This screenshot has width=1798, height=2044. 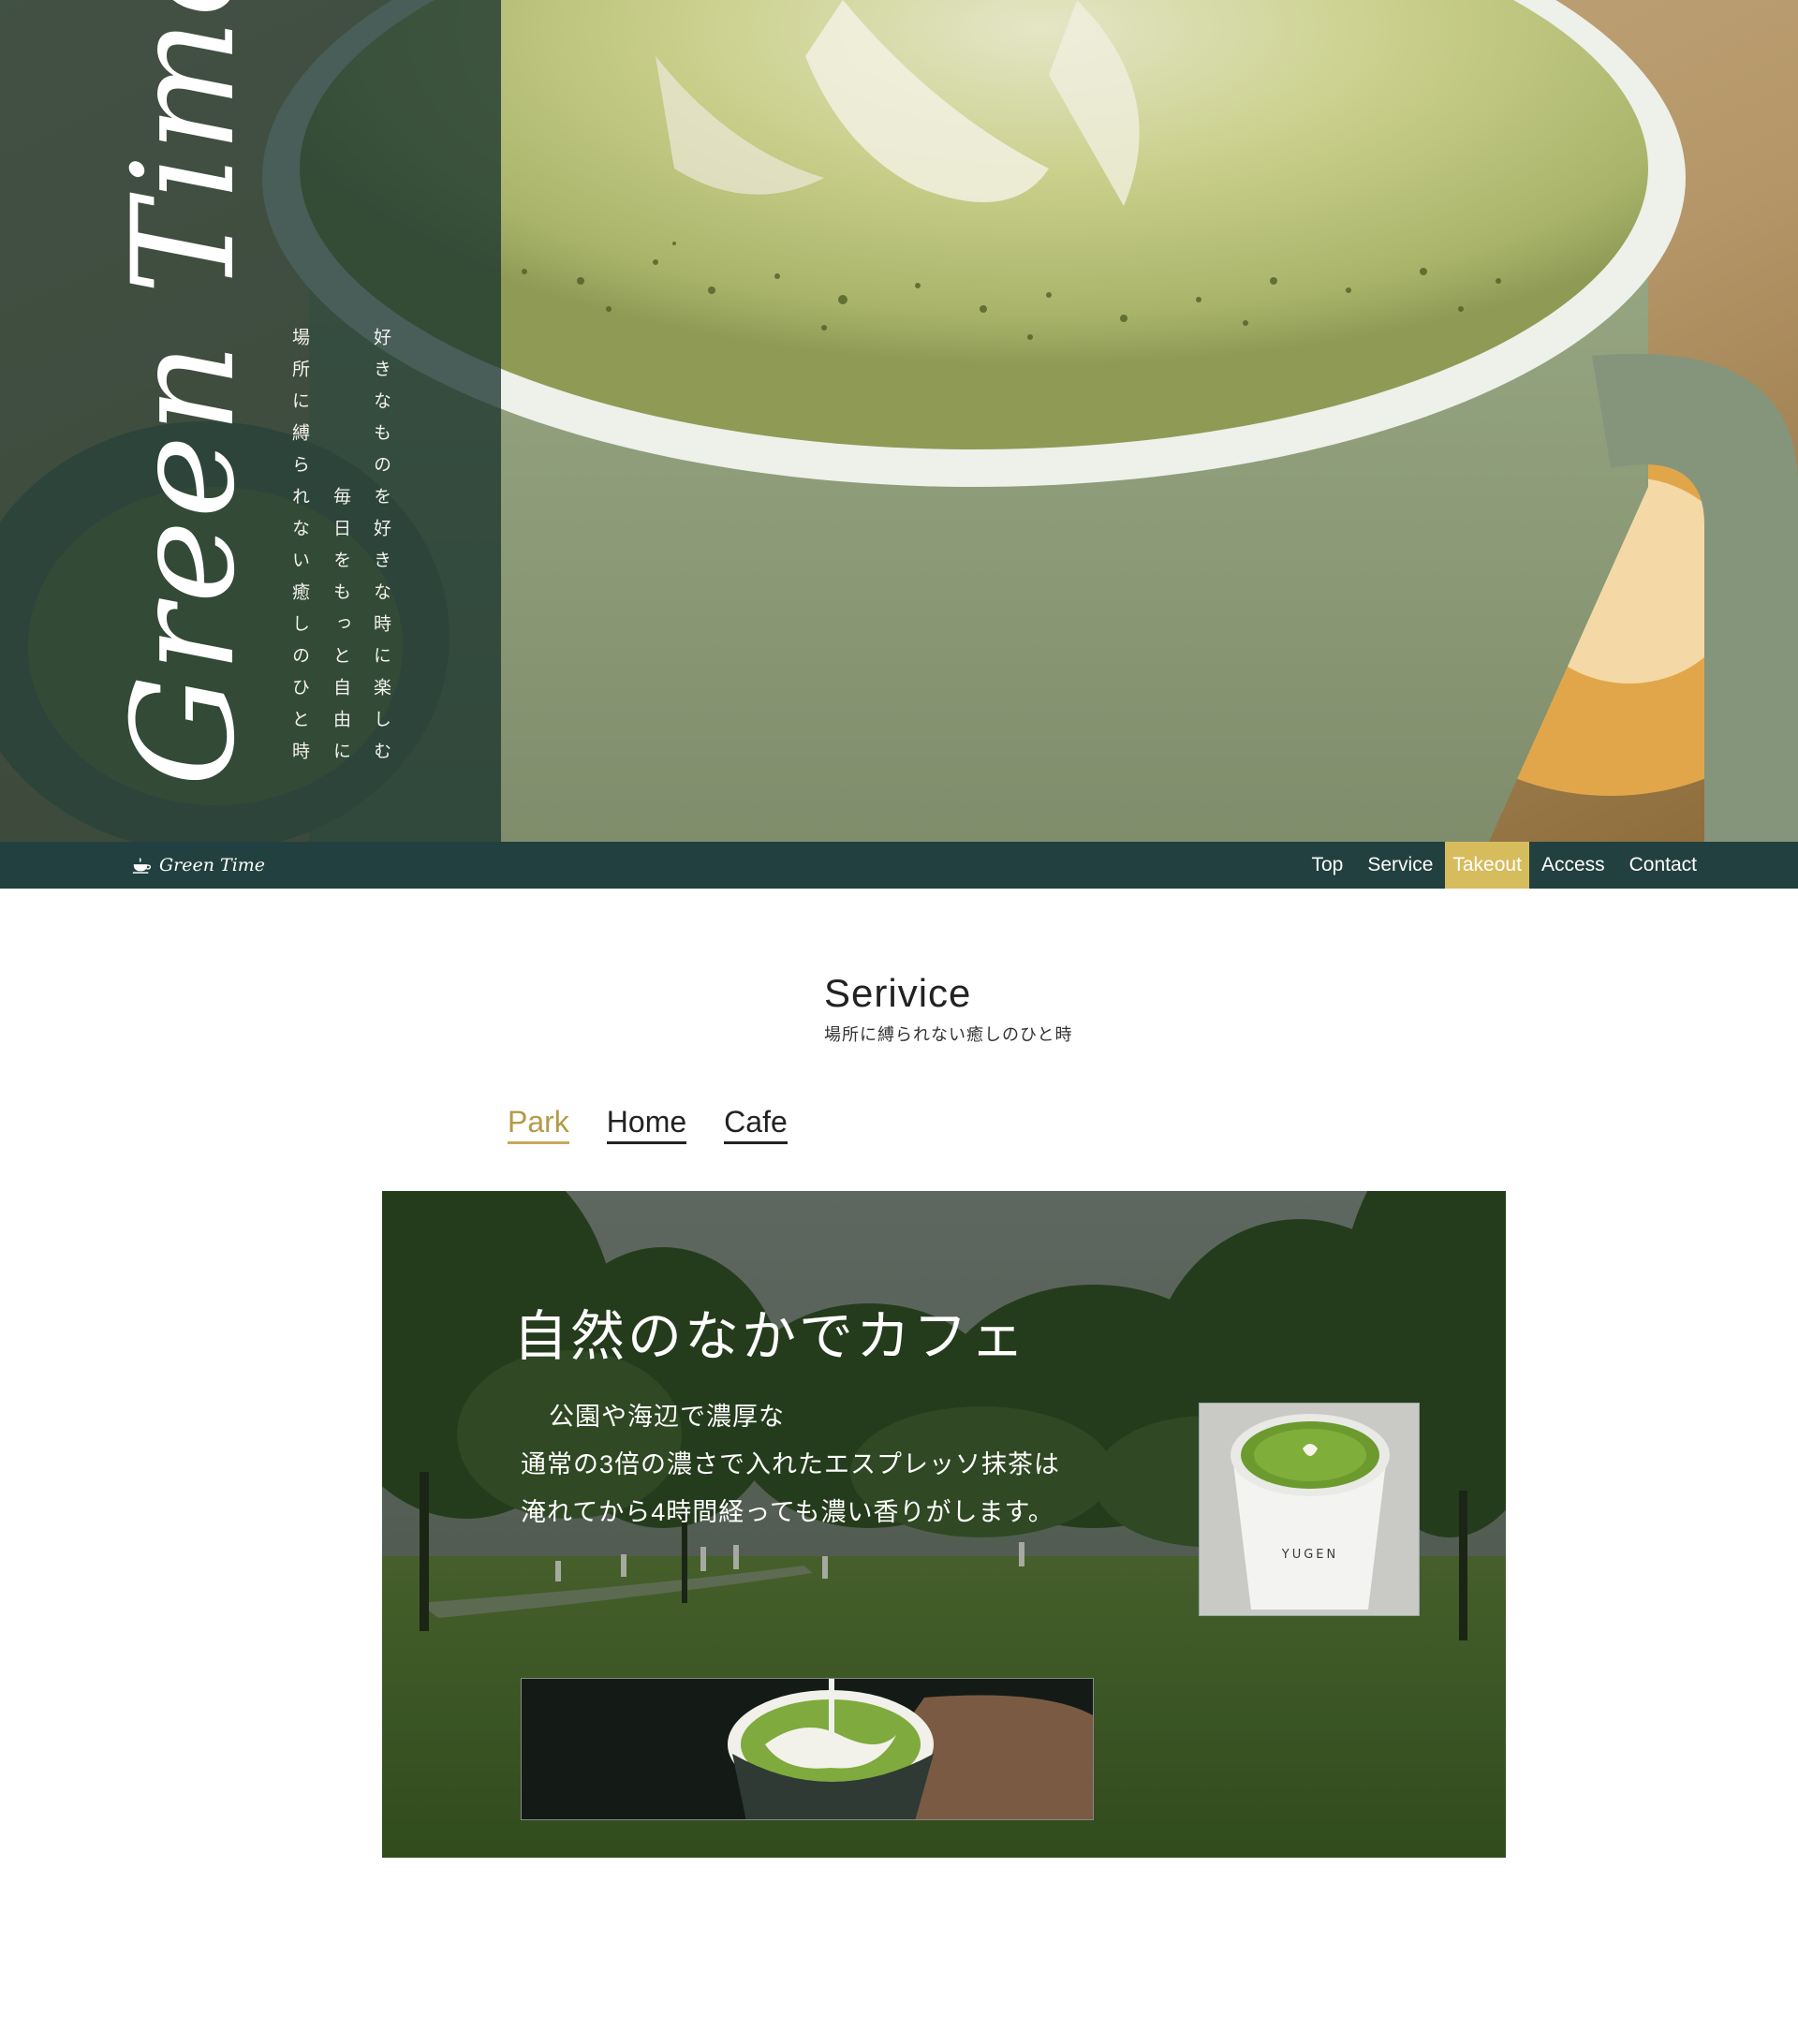 I want to click on service-subtitle: 場所に縛られない癒しのひと時, so click(x=948, y=1035).